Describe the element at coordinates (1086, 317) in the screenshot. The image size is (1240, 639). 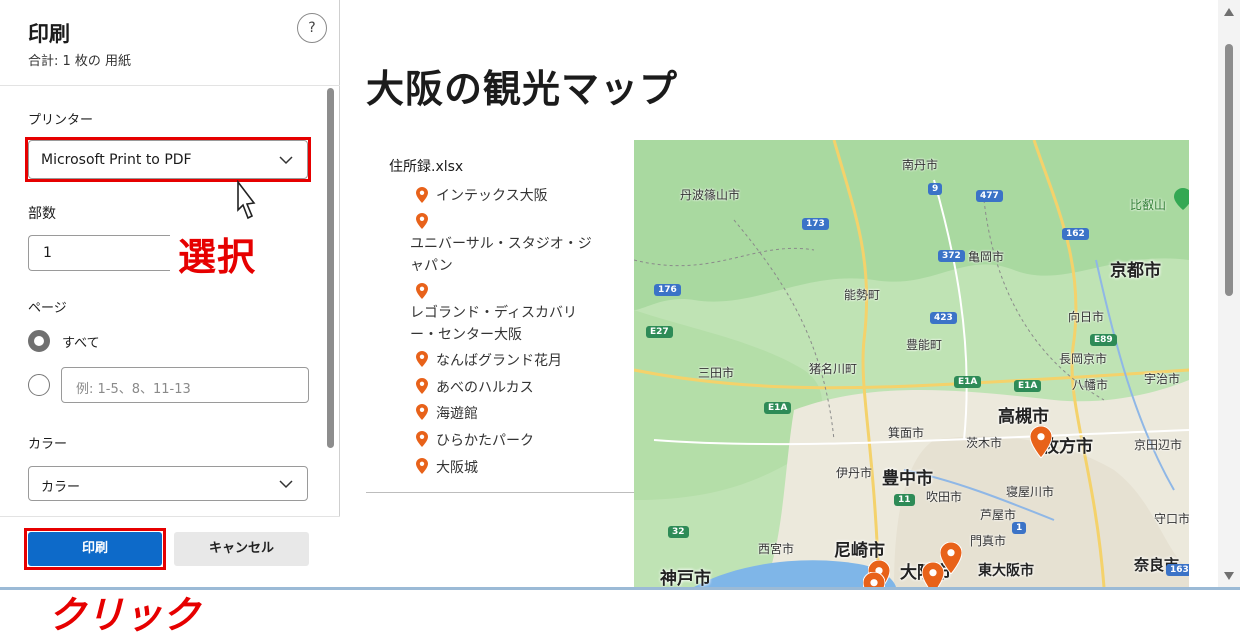
I see `map-city-label: 向日市` at that location.